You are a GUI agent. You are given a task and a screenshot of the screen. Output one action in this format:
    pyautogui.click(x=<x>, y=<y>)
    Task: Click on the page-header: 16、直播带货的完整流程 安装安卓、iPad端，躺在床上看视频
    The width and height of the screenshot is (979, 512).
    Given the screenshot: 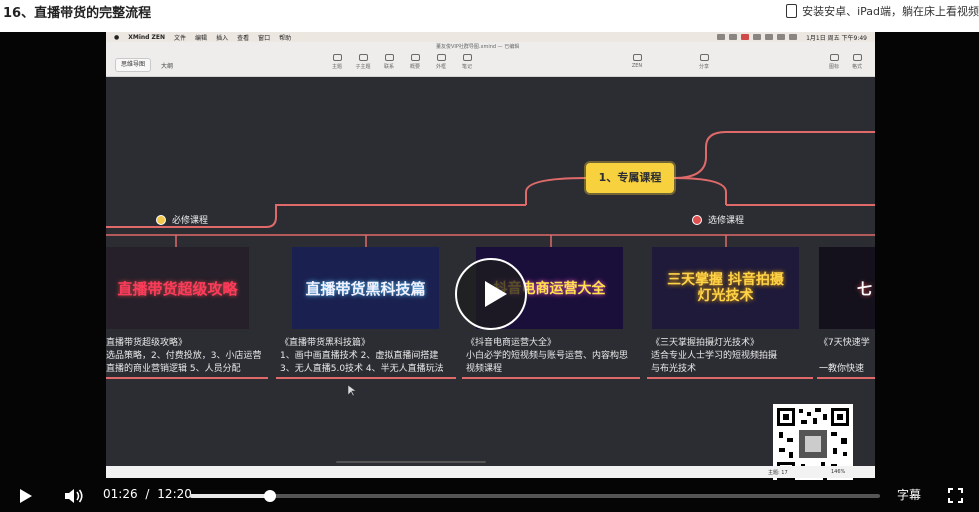 What is the action you would take?
    pyautogui.click(x=489, y=16)
    